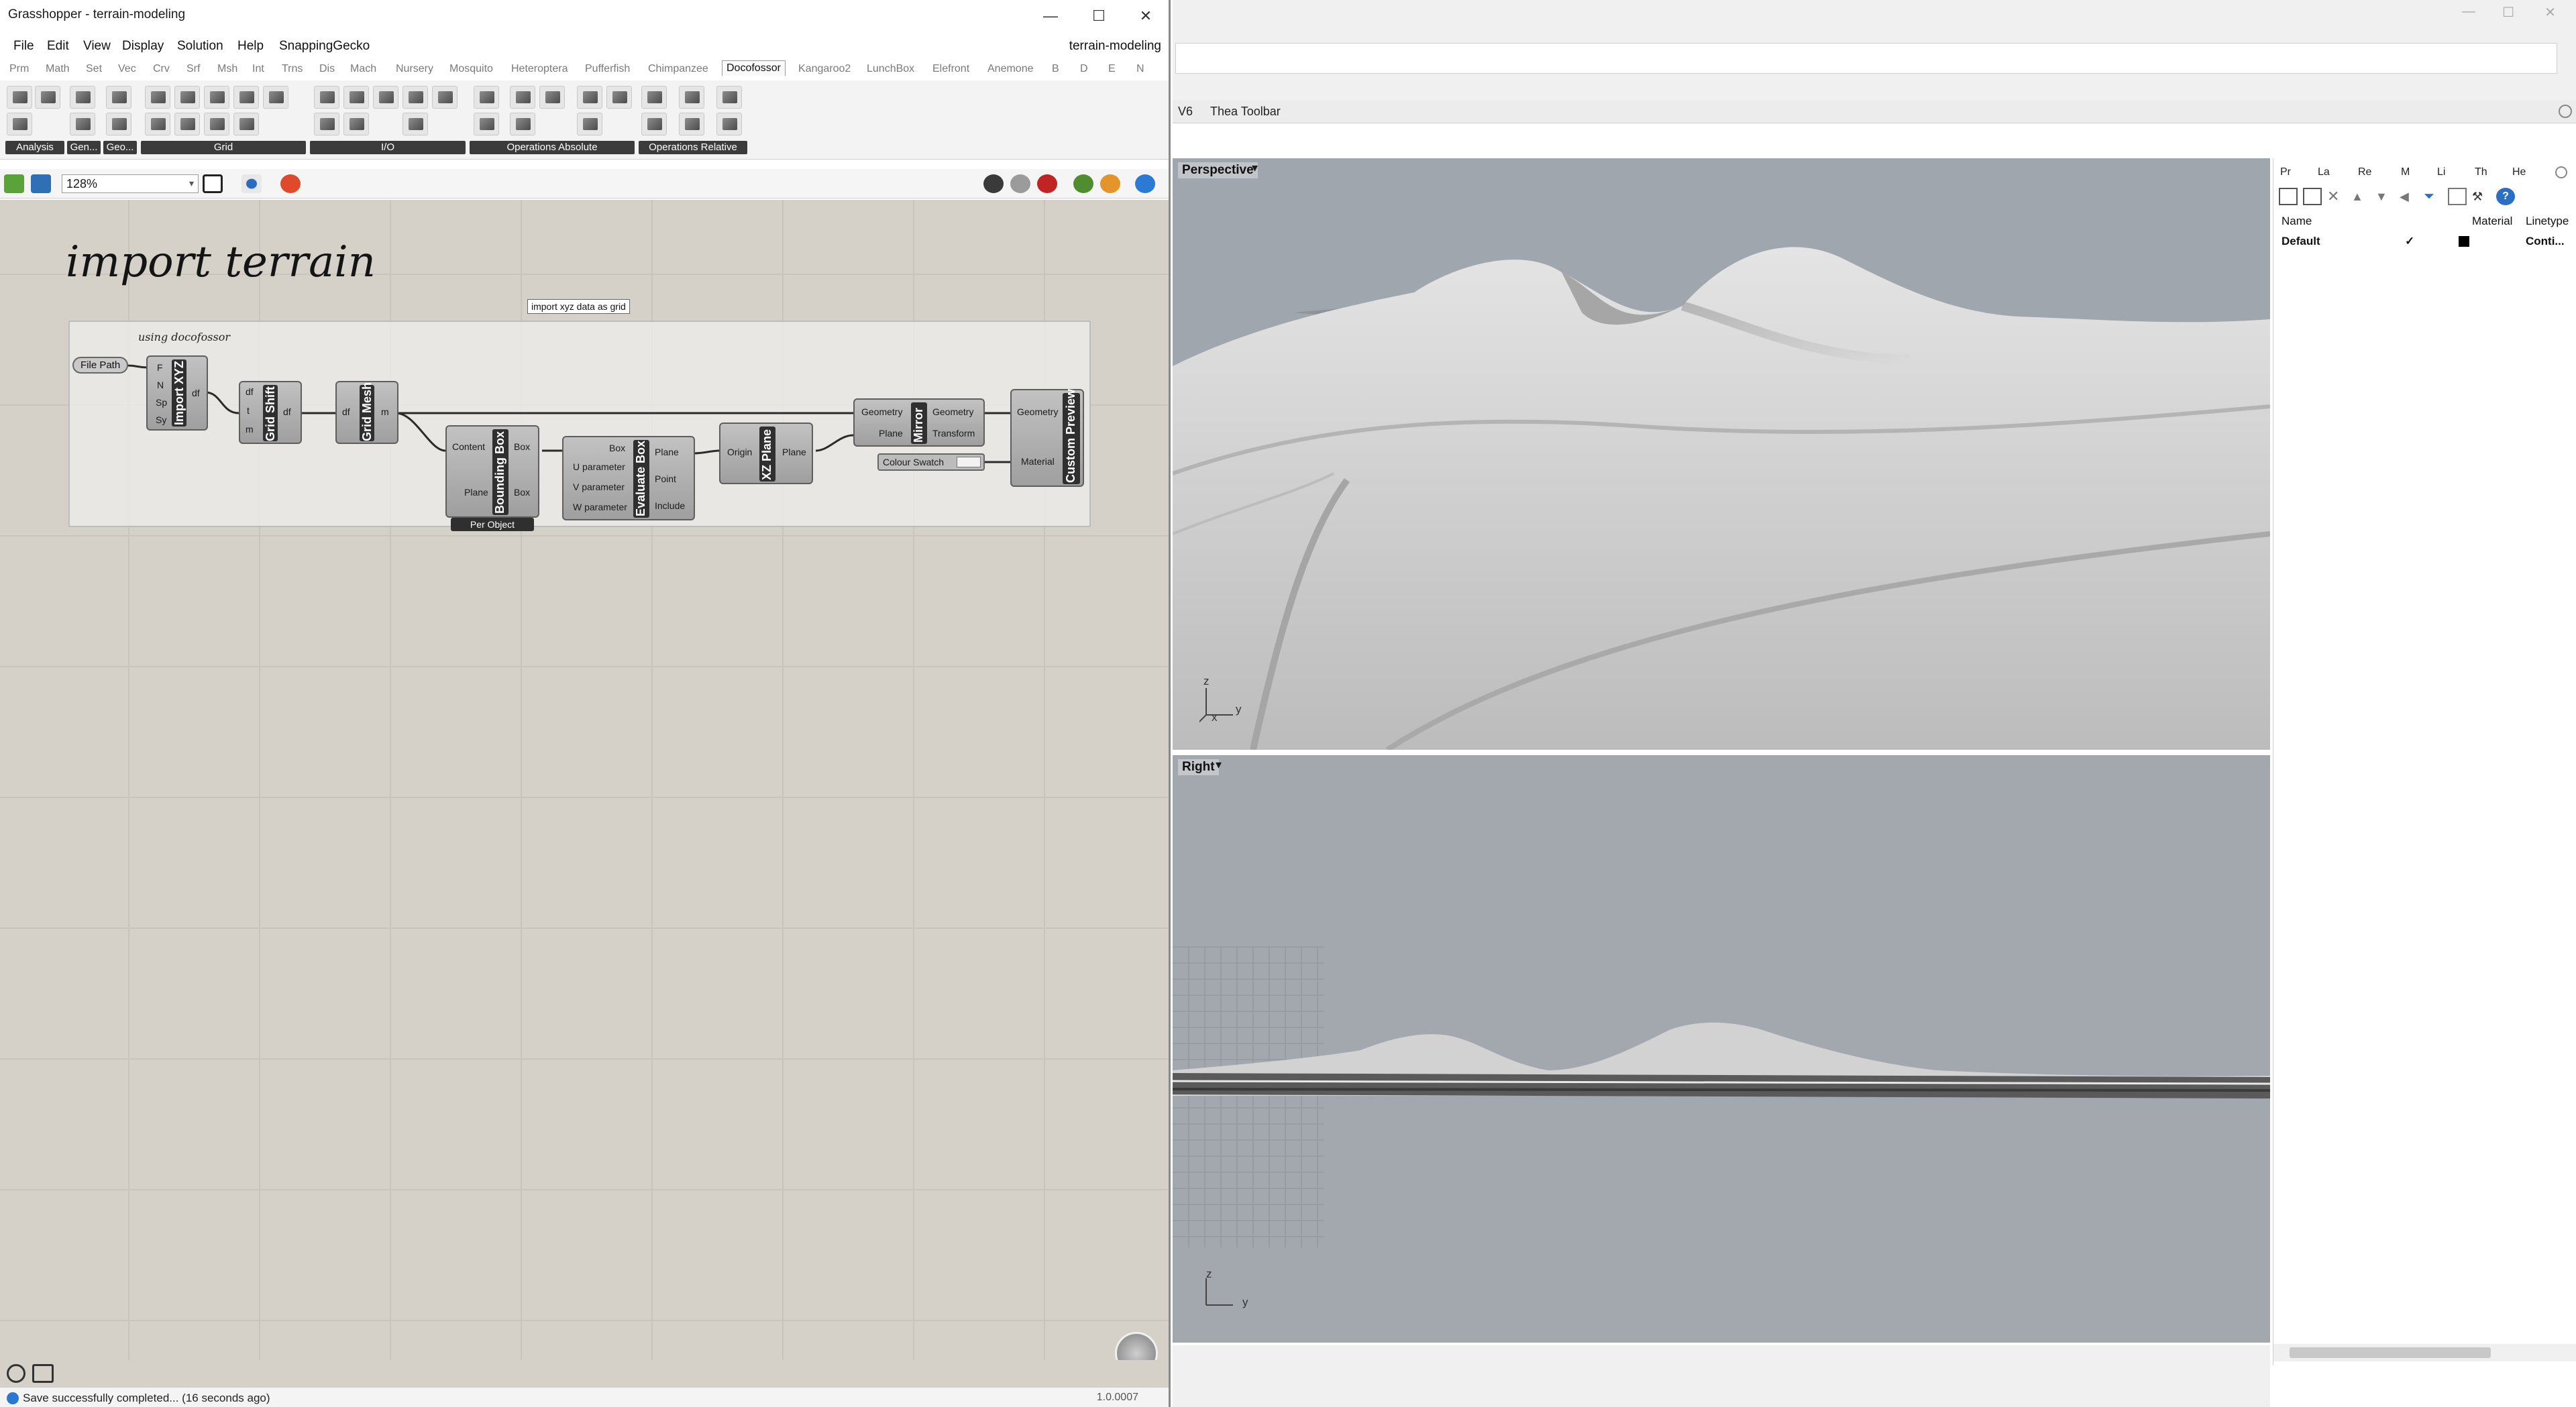 The image size is (2576, 1407). I want to click on gear-icon, so click(2565, 111).